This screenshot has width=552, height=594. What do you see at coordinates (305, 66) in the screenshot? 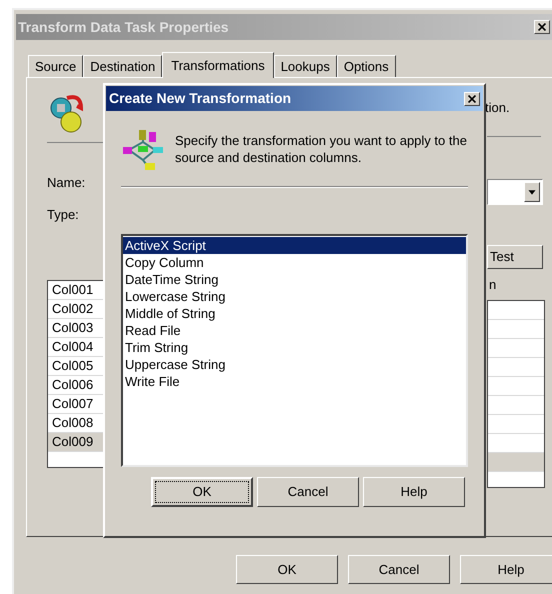
I see `tab: Lookups` at bounding box center [305, 66].